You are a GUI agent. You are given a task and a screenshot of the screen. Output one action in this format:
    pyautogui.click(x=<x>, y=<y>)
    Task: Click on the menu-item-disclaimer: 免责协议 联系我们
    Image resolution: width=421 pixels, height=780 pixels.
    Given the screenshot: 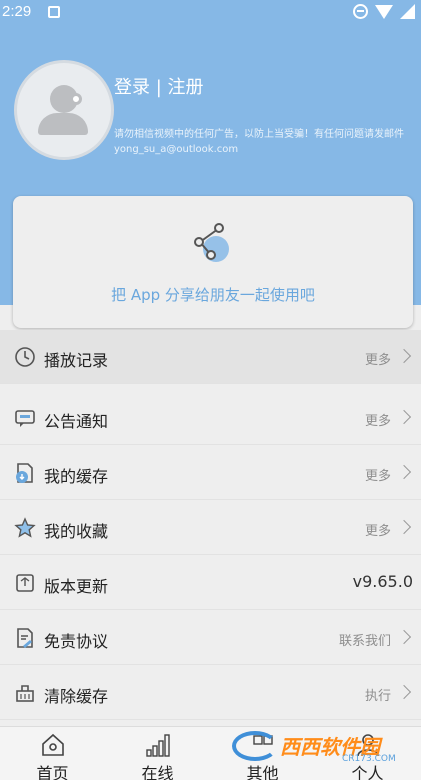 What is the action you would take?
    pyautogui.click(x=210, y=638)
    